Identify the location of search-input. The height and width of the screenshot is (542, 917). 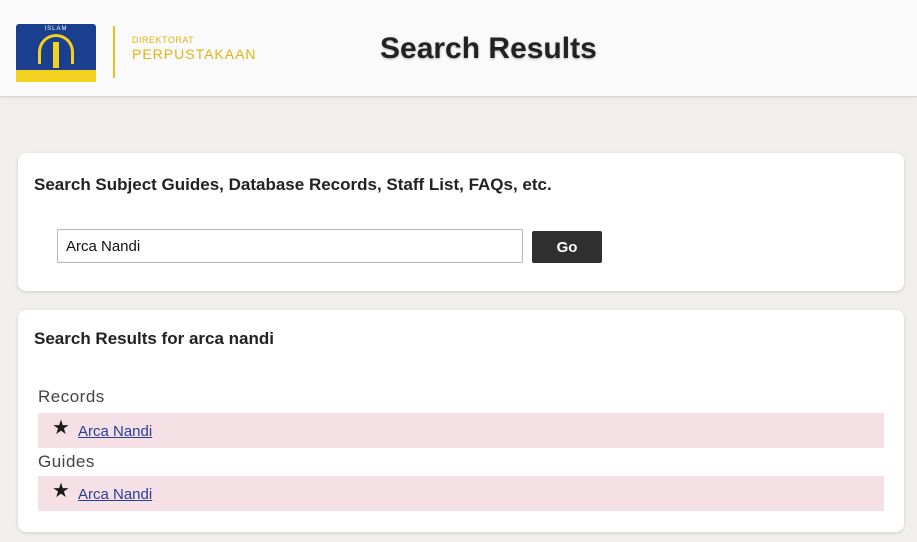
(290, 246).